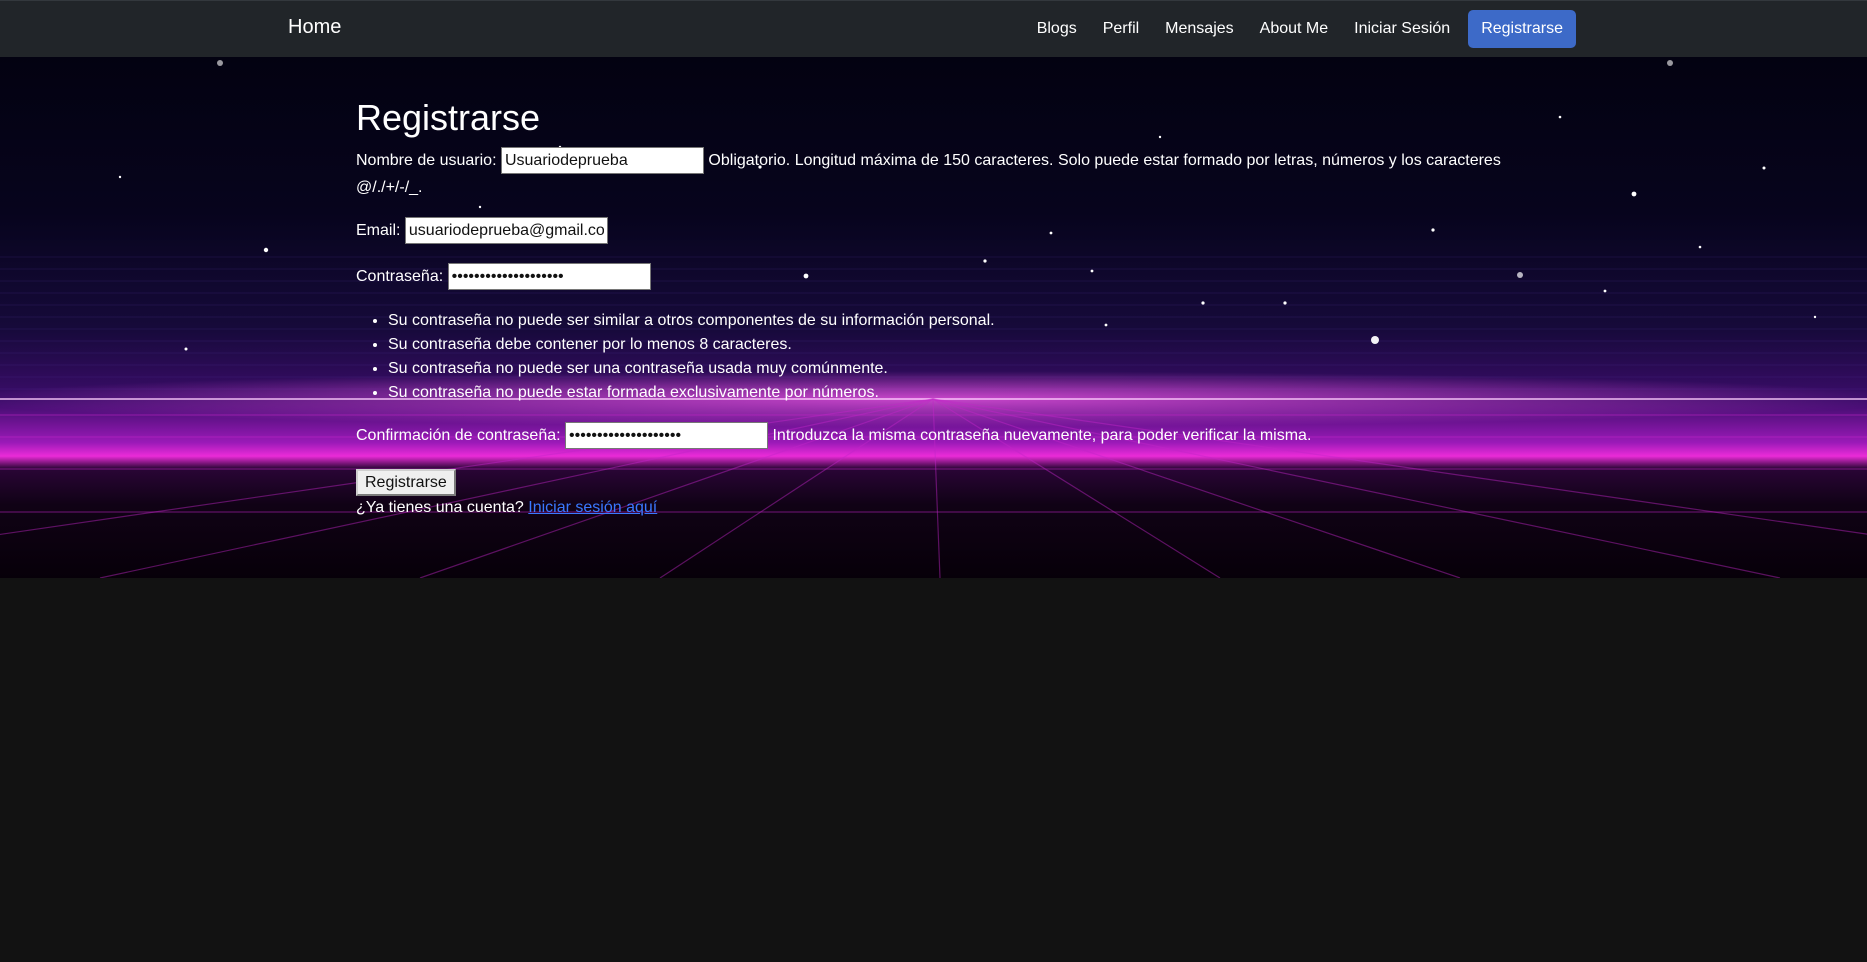 This screenshot has height=962, width=1867. I want to click on password-input, so click(549, 277).